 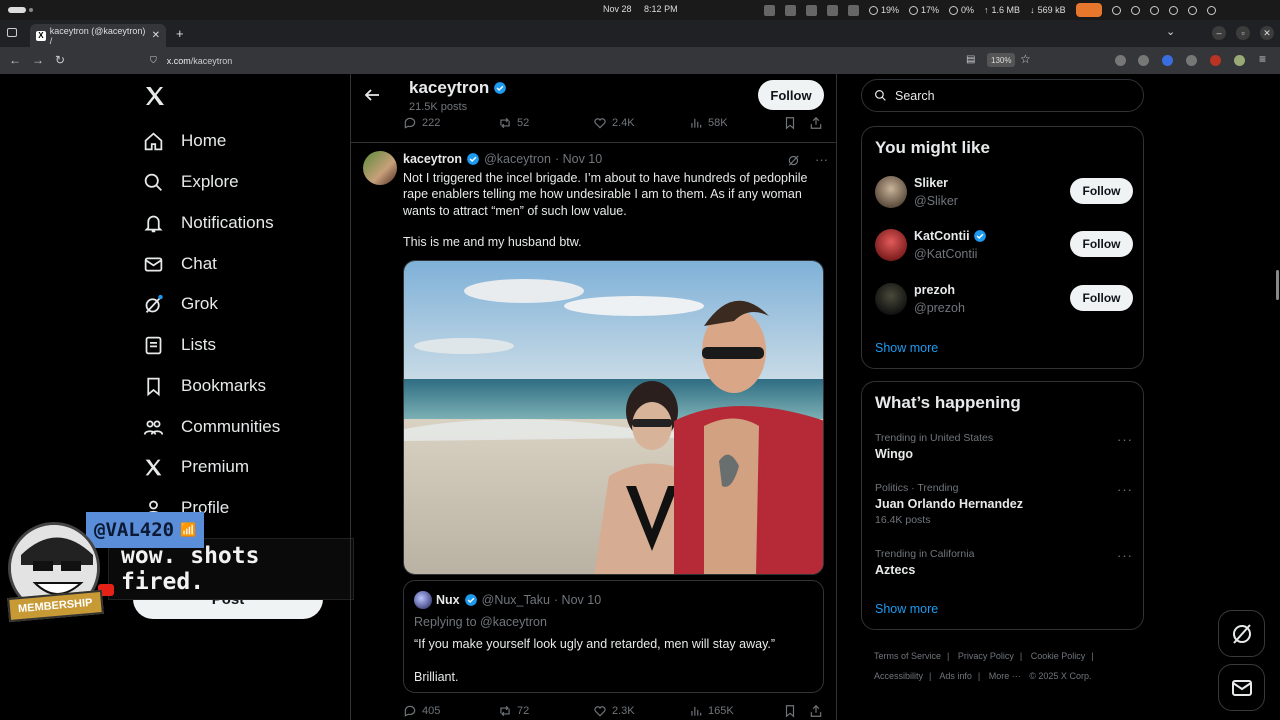 I want to click on site-info-icon: ⛉, so click(x=153, y=60).